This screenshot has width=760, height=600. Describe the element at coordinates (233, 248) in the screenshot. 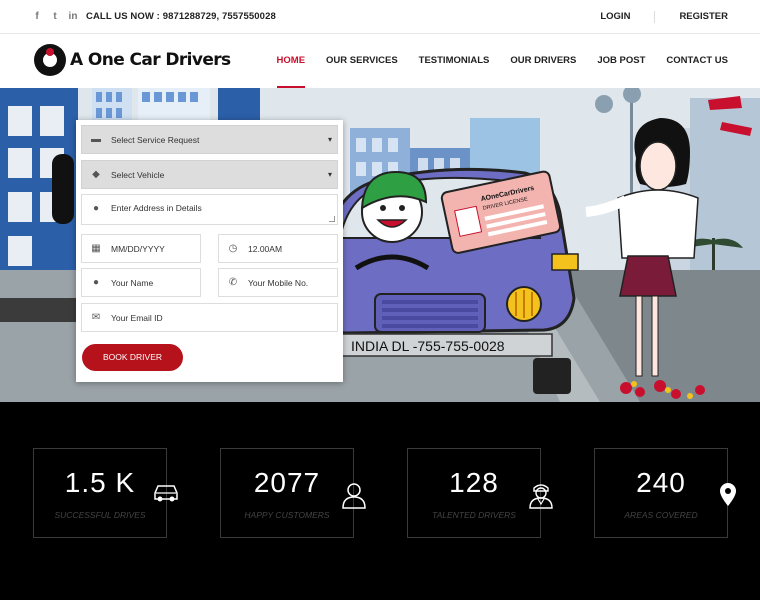

I see `clock-icon: ◷` at that location.